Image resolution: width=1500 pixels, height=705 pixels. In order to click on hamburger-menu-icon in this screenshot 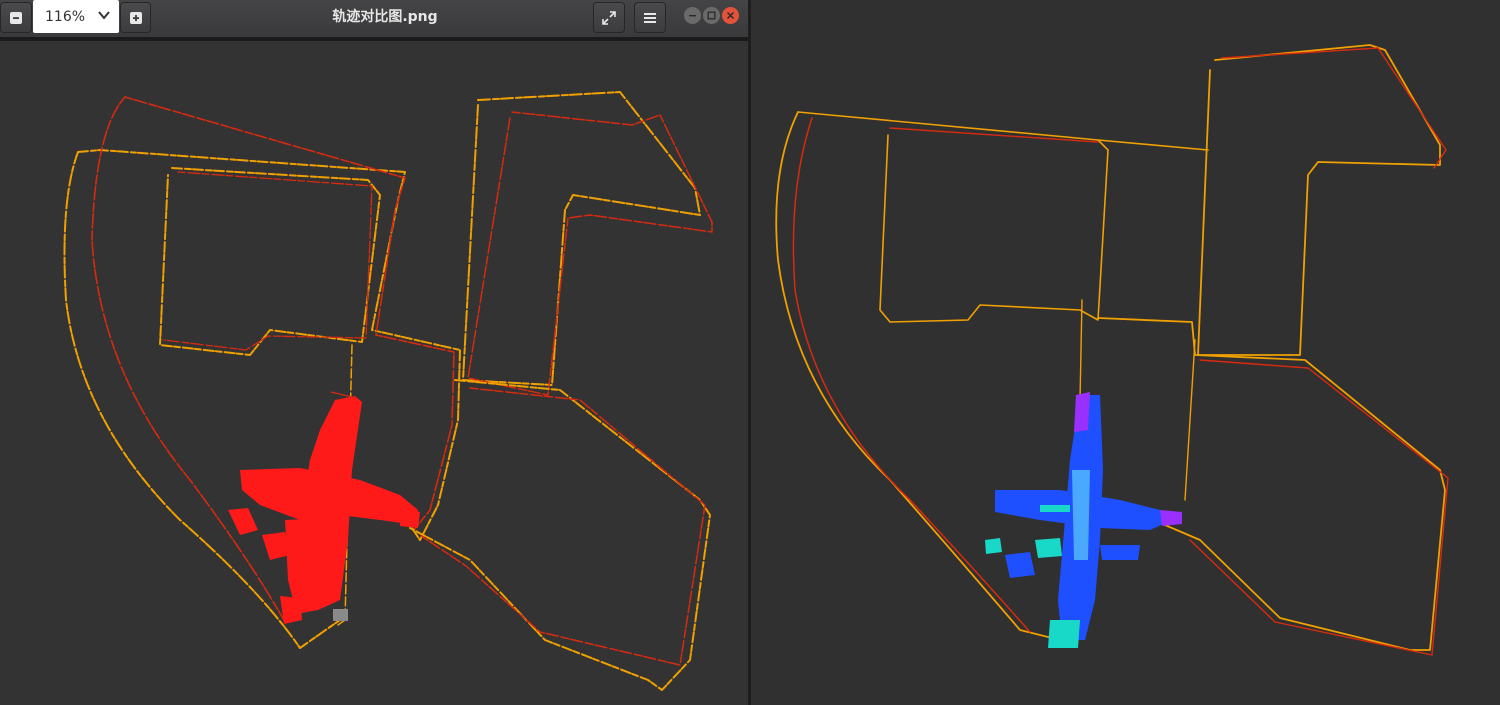, I will do `click(650, 17)`.